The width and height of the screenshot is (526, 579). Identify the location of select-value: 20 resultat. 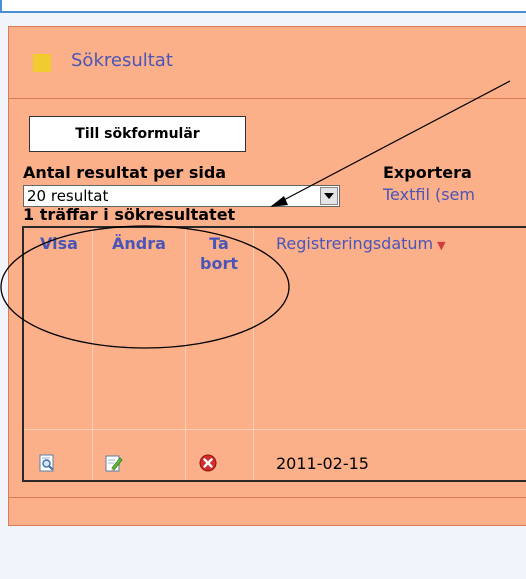
(68, 196).